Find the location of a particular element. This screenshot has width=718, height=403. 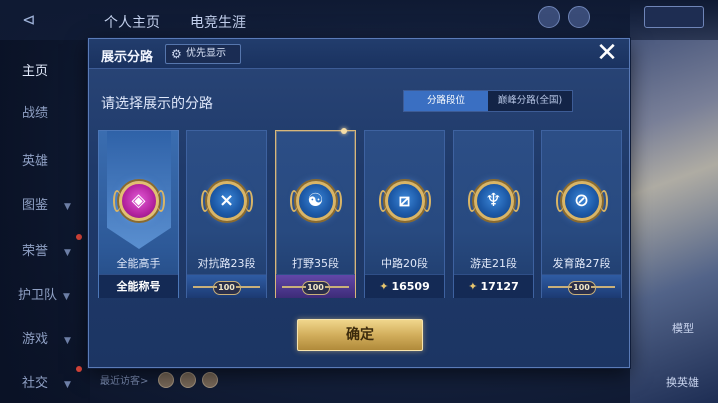

clash-lane-badge-icon: ⨯ is located at coordinates (226, 201).